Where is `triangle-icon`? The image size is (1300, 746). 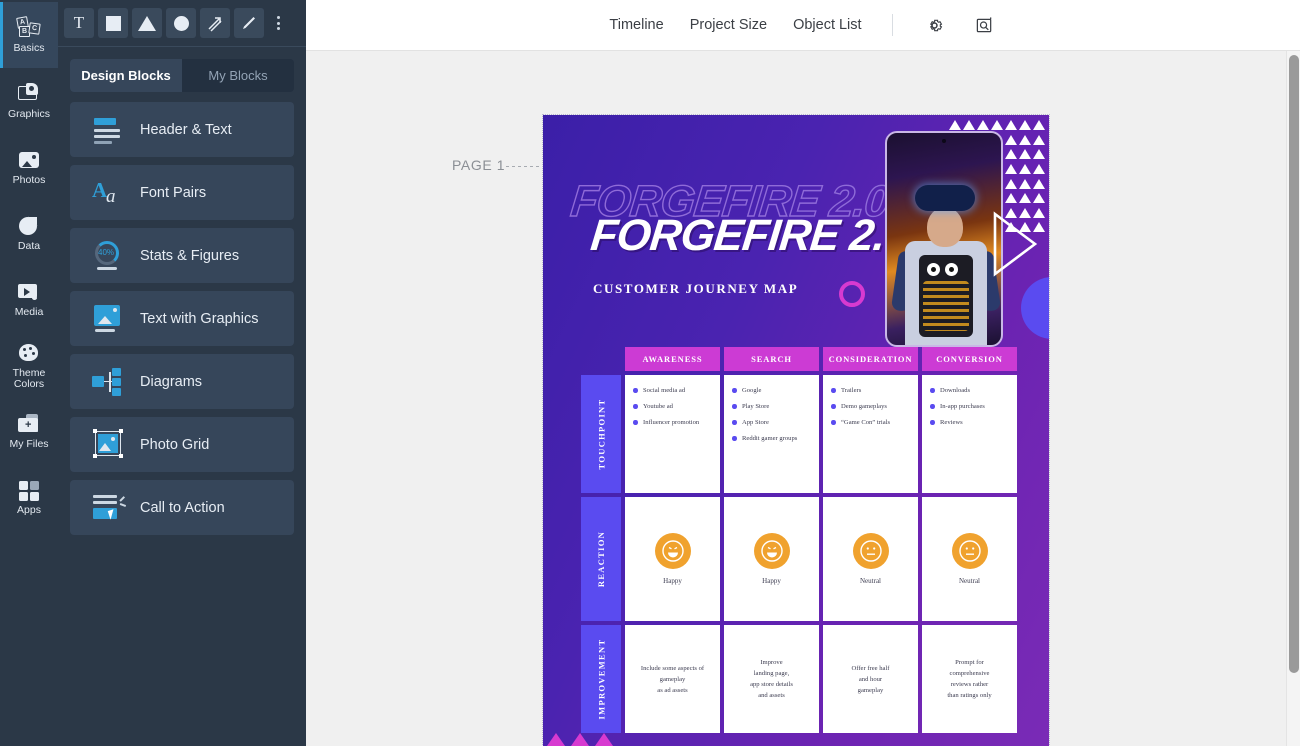
triangle-icon is located at coordinates (147, 23).